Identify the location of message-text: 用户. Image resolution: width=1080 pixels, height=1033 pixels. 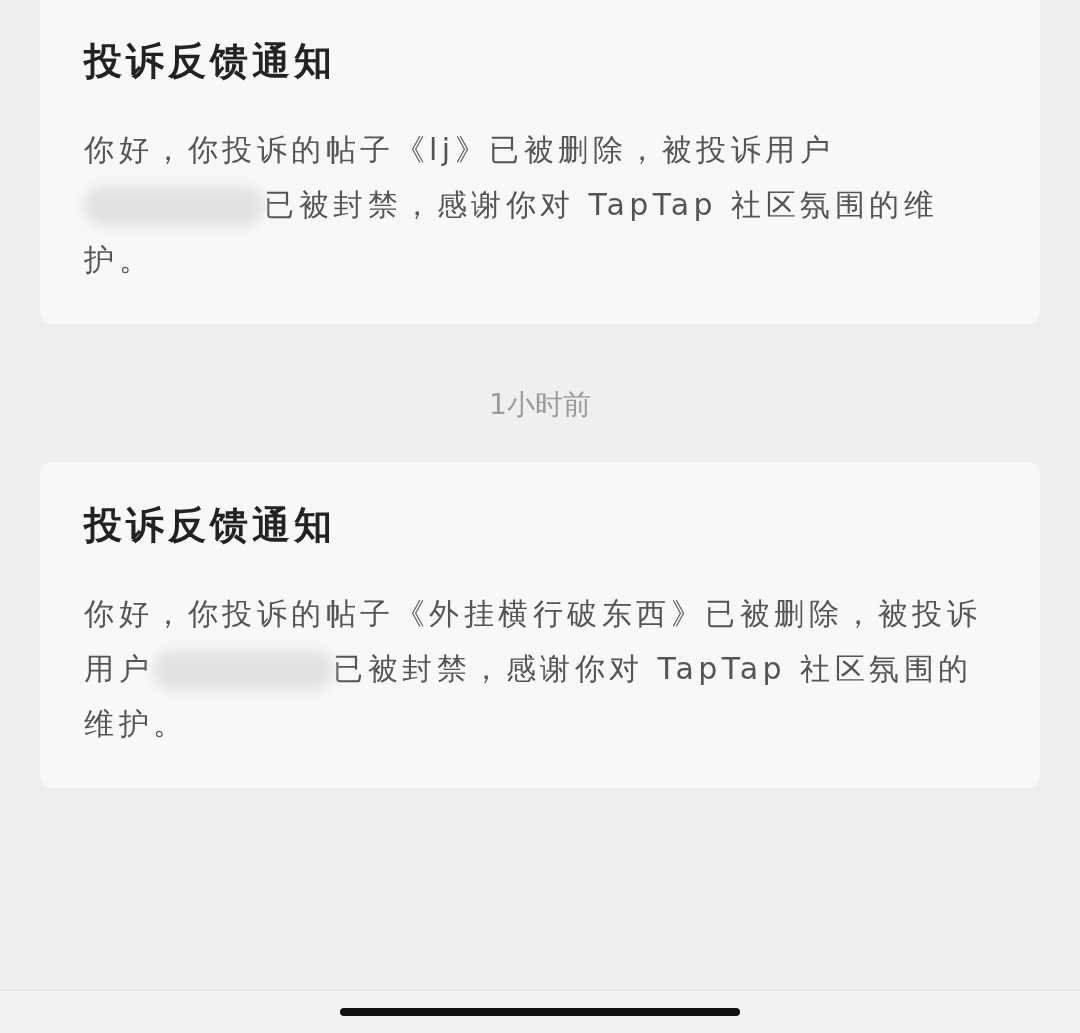
(118, 669).